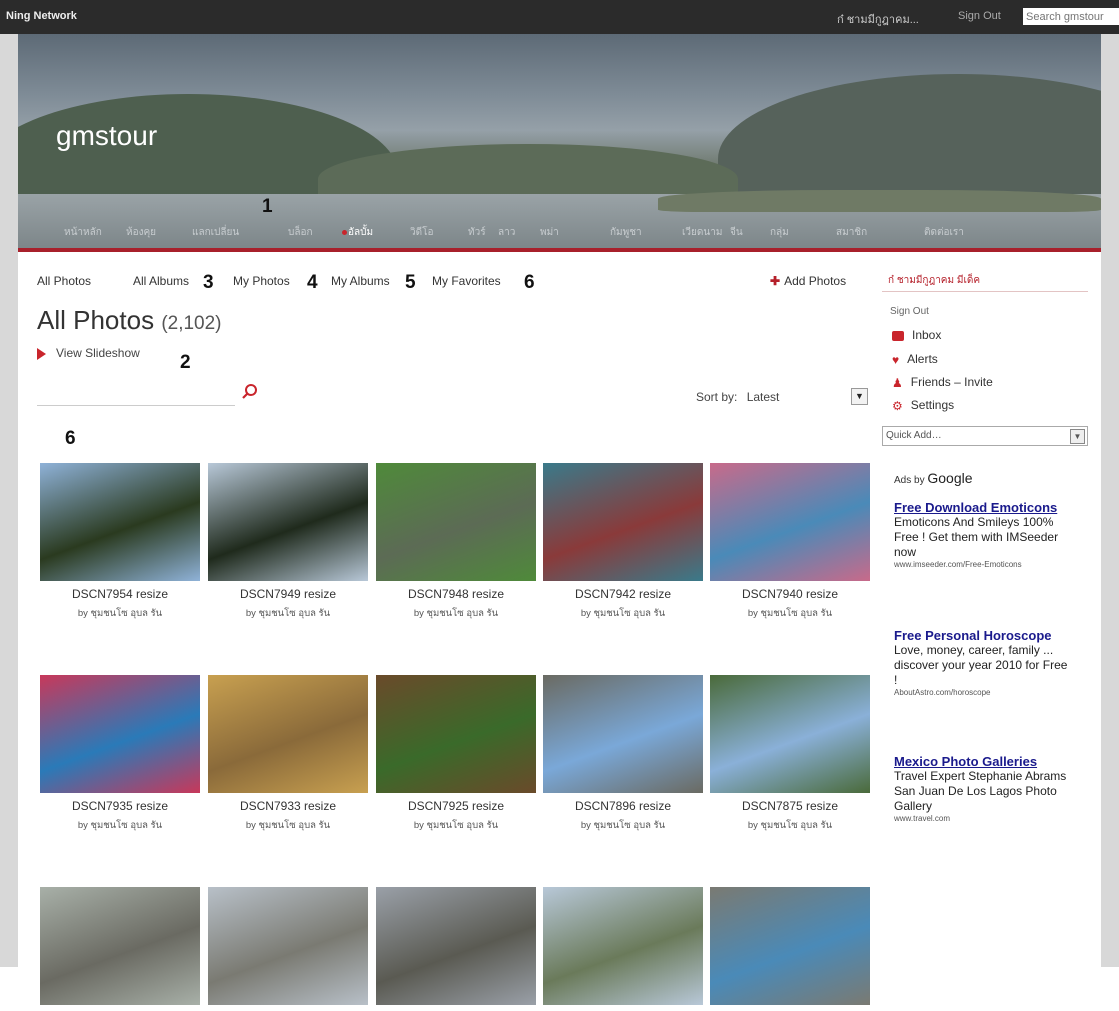 The width and height of the screenshot is (1119, 1011). I want to click on photo-card: DSCN7935 resize by ชุมชนโซ อุบล รัน, so click(120, 754).